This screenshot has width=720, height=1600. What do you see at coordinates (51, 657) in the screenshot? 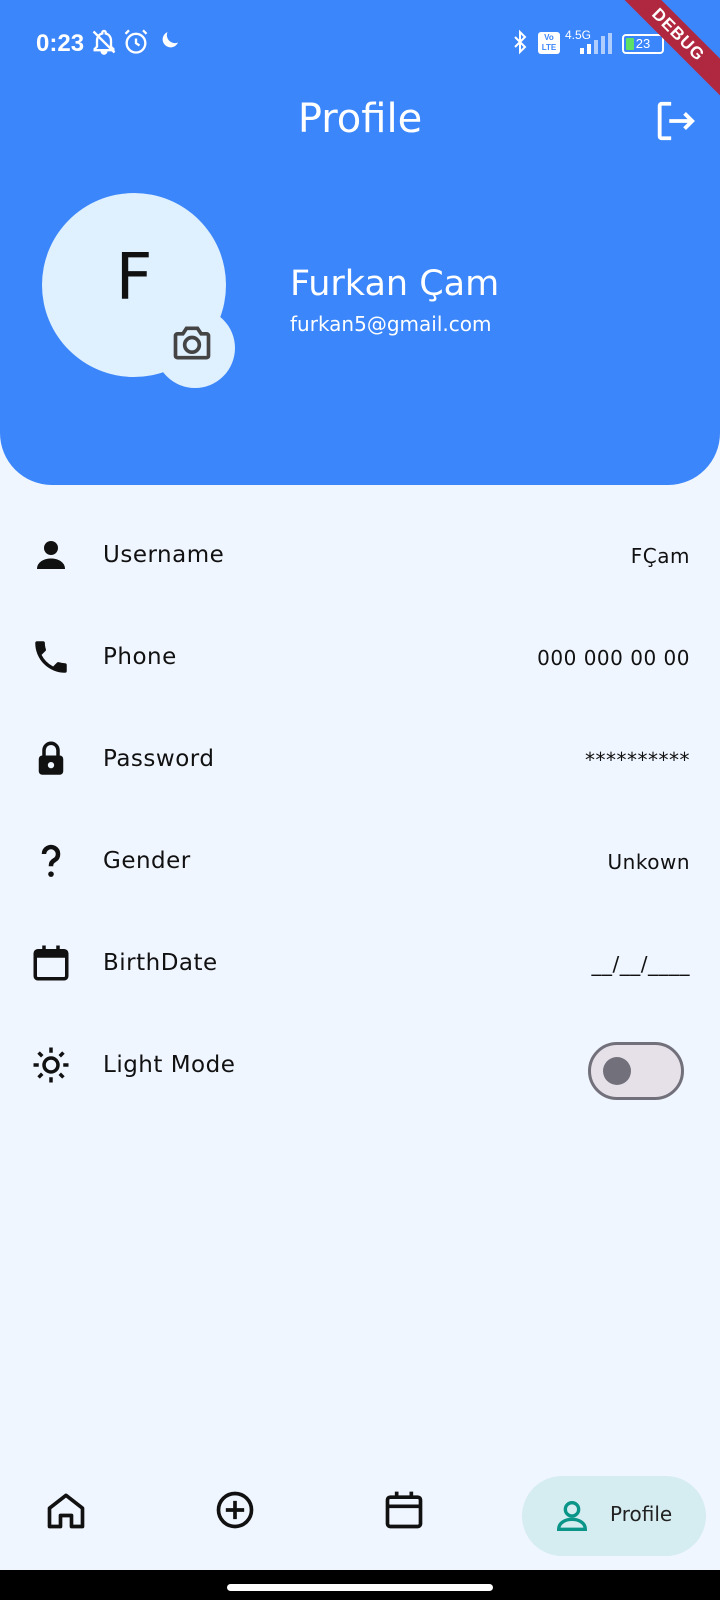
I see `phone-icon` at bounding box center [51, 657].